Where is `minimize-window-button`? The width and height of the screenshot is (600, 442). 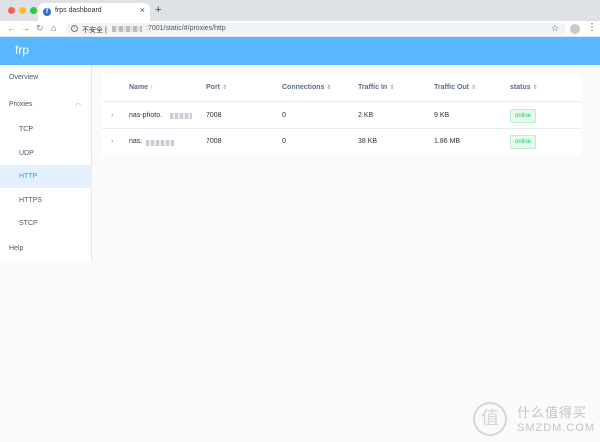 minimize-window-button is located at coordinates (22, 10).